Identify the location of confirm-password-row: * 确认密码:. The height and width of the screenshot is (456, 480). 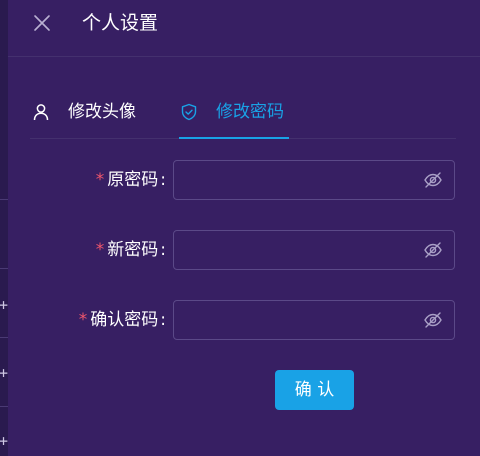
(243, 320).